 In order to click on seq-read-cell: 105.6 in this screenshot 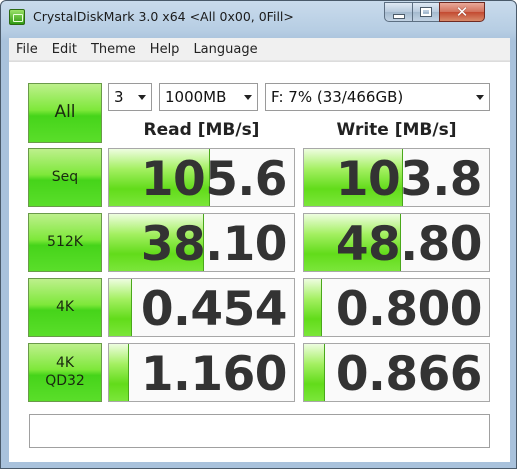, I will do `click(201, 177)`.